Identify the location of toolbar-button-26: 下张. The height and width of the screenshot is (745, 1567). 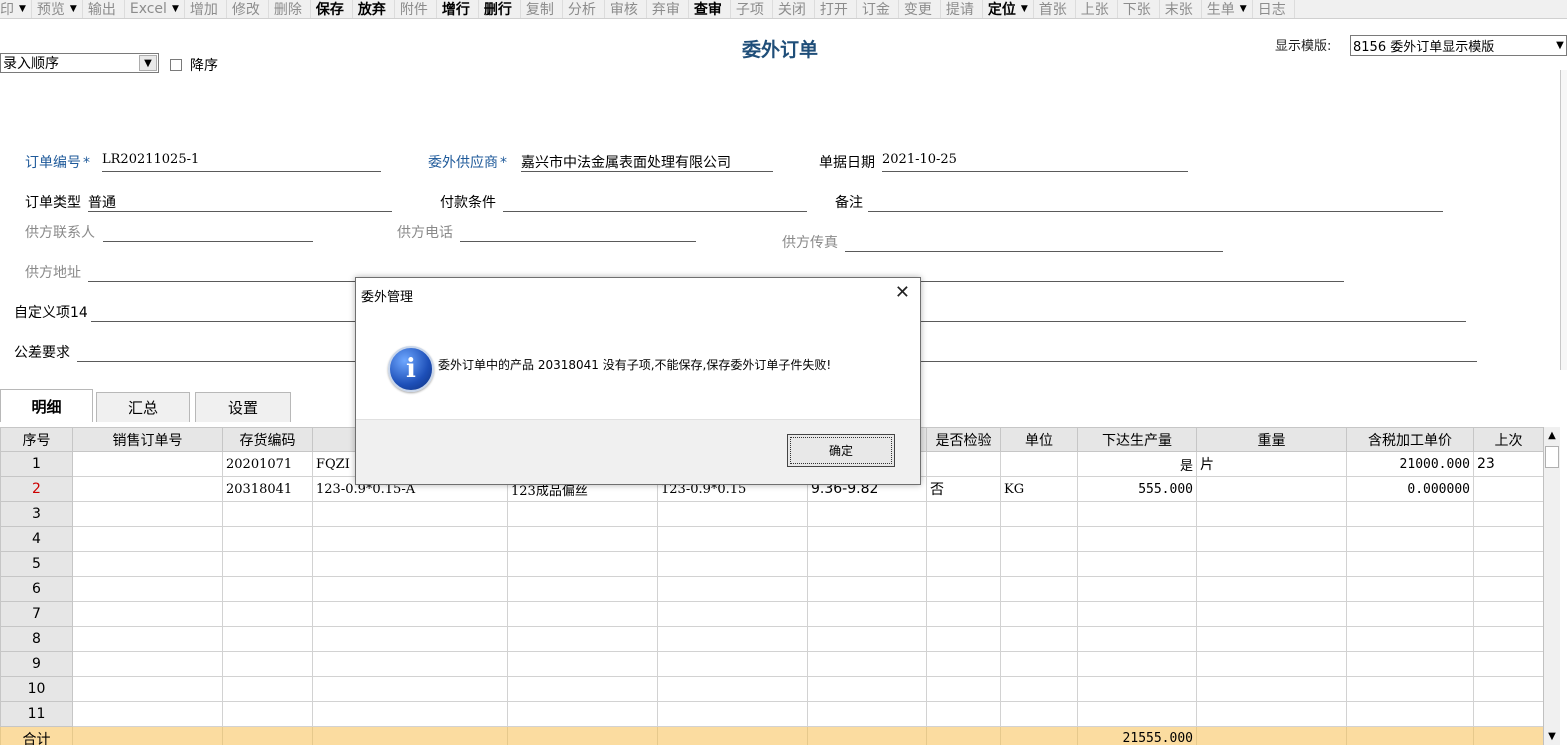
(1139, 9).